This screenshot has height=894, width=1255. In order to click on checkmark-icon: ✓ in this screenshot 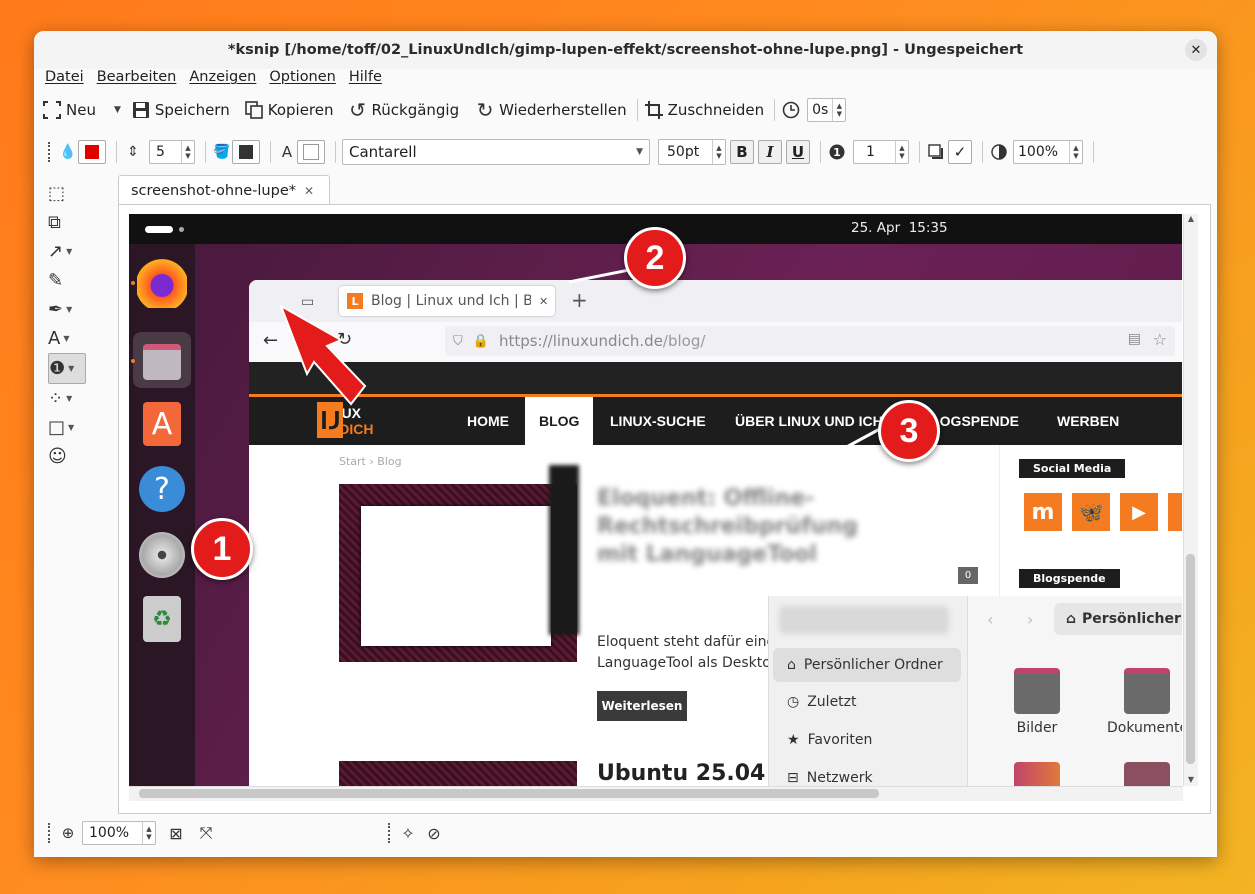, I will do `click(960, 152)`.